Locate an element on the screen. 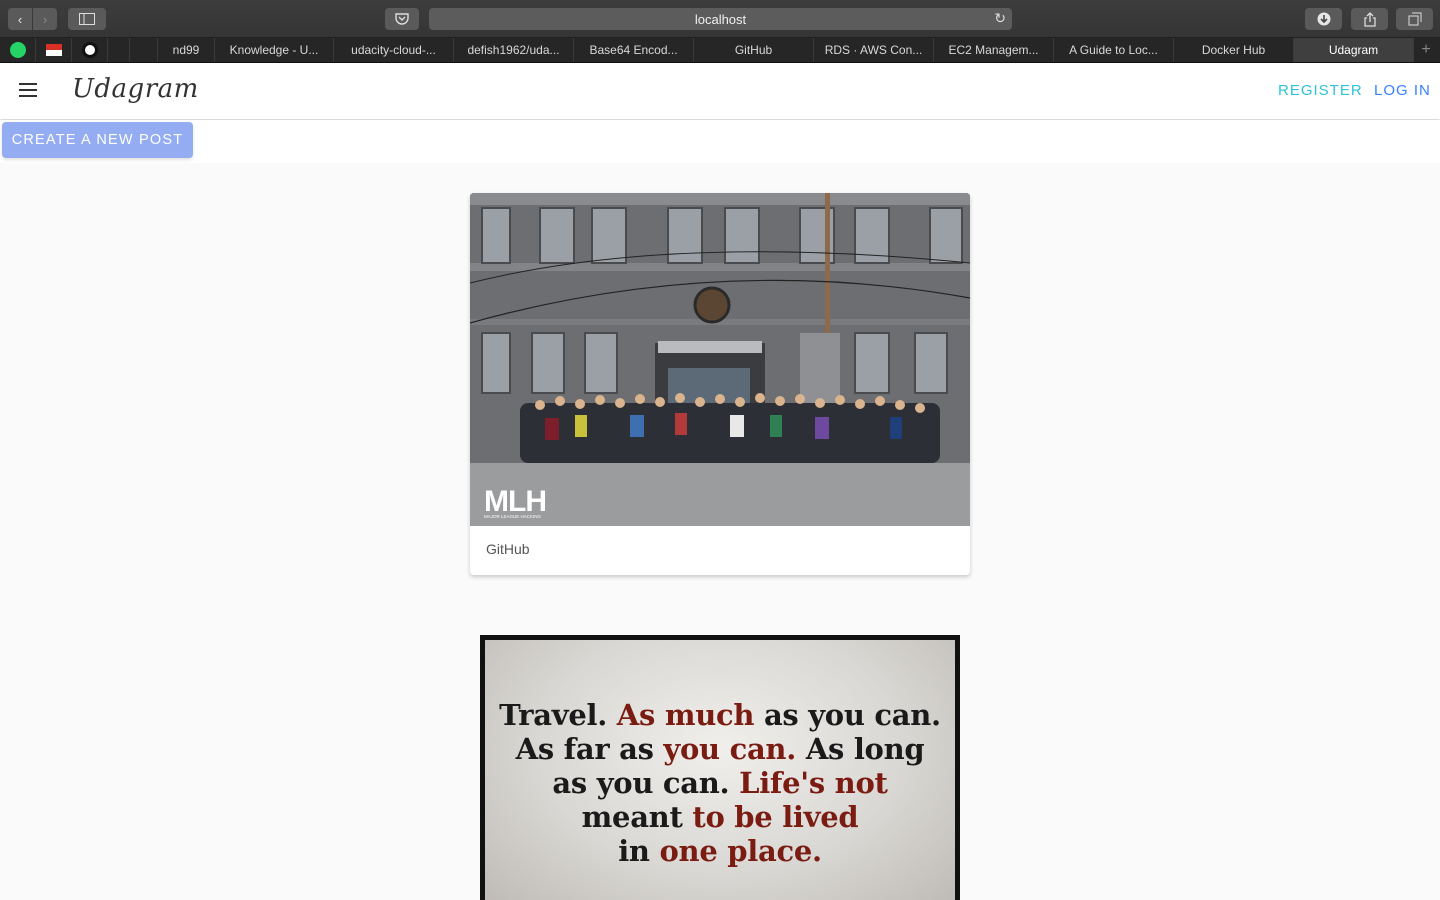  reload-icon: ↻ is located at coordinates (1000, 18).